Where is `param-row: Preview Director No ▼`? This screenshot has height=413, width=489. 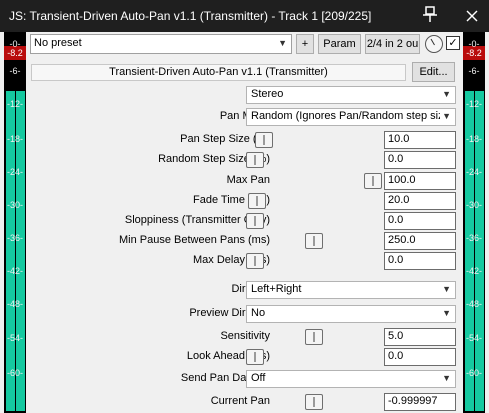 param-row: Preview Director No ▼ is located at coordinates (245, 314).